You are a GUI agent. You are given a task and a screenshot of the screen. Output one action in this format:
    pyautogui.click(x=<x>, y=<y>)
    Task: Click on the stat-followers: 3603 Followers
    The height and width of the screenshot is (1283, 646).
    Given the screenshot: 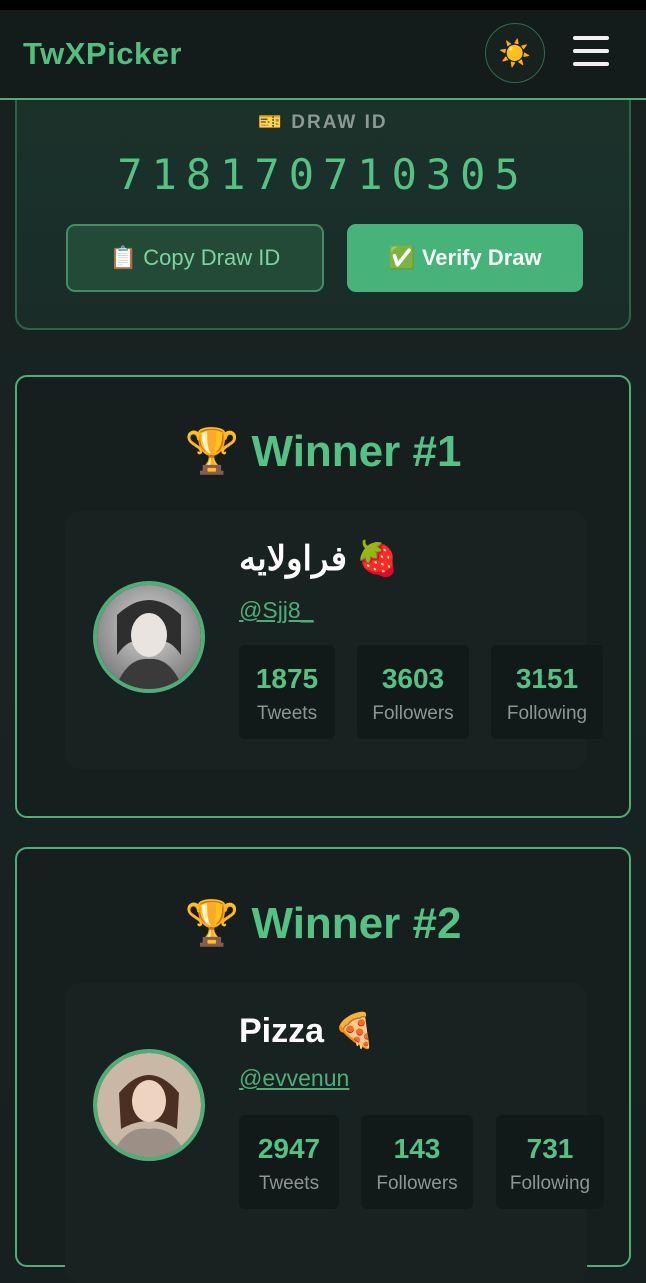 What is the action you would take?
    pyautogui.click(x=413, y=692)
    